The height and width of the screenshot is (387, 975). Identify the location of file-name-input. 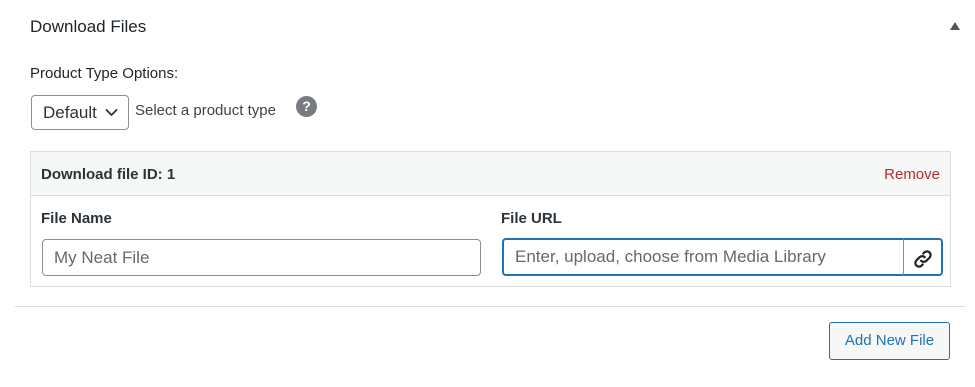
(261, 257).